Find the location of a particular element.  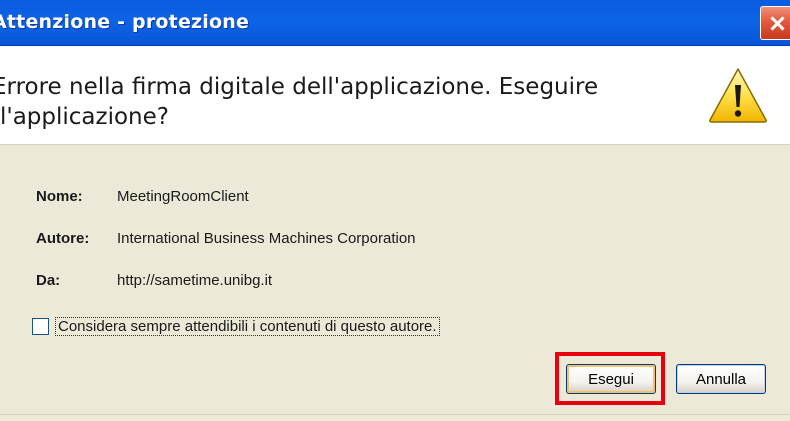

name-label: Nome: is located at coordinates (59, 196).